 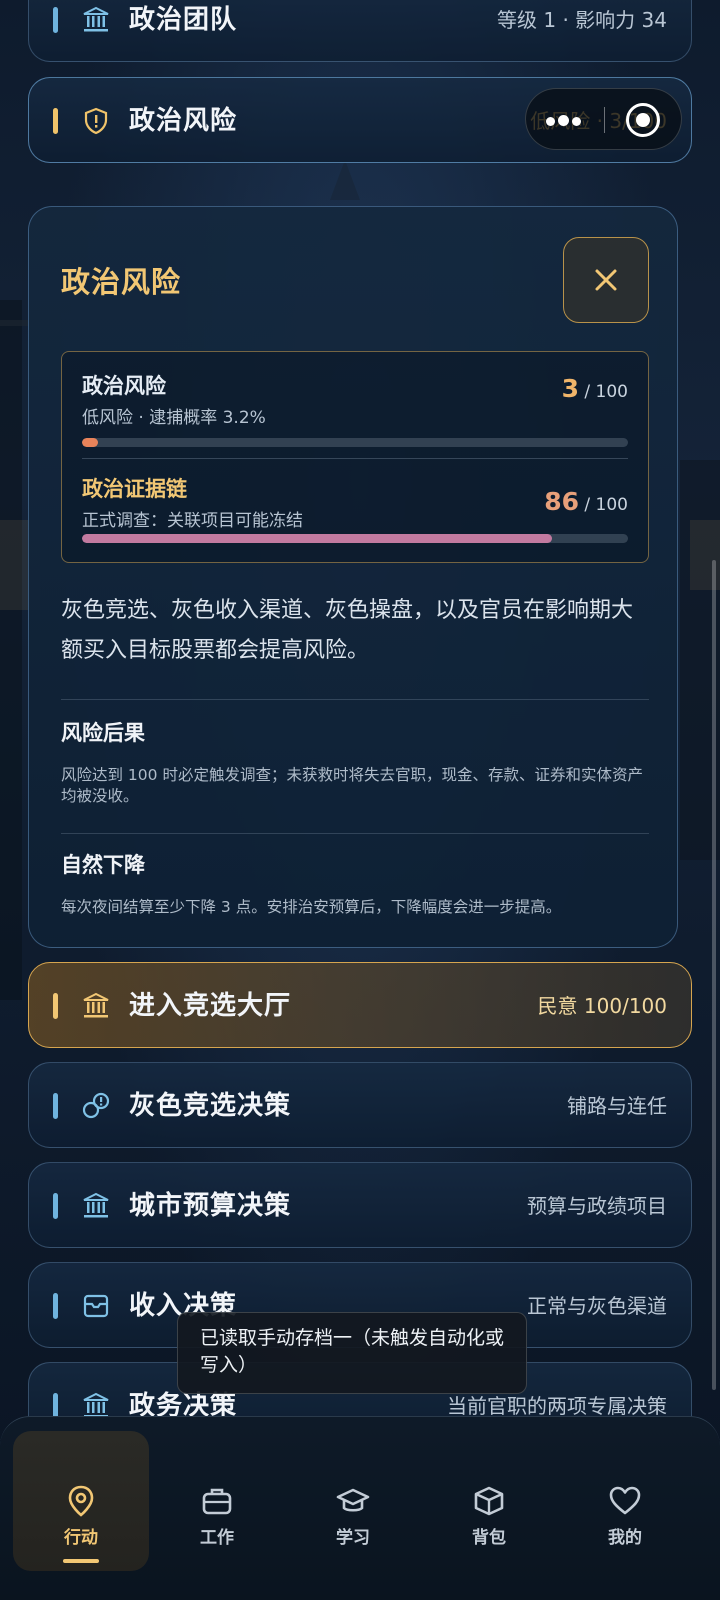 What do you see at coordinates (643, 120) in the screenshot?
I see `close-target-icon` at bounding box center [643, 120].